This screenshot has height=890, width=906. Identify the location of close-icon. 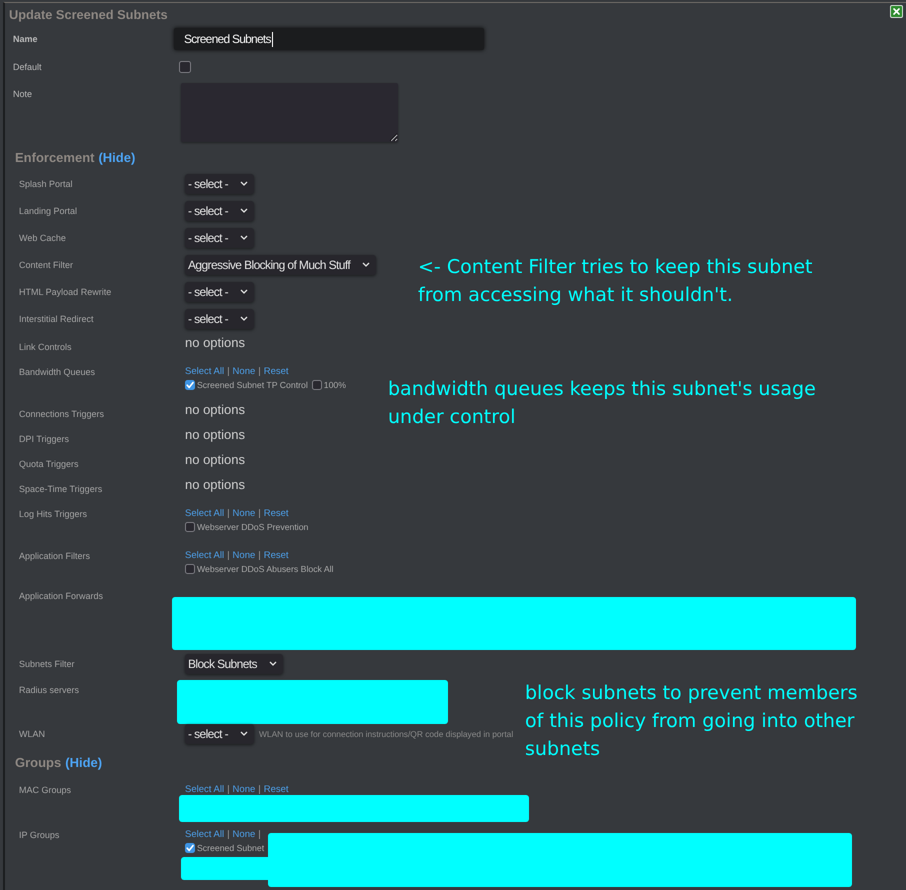
(896, 11).